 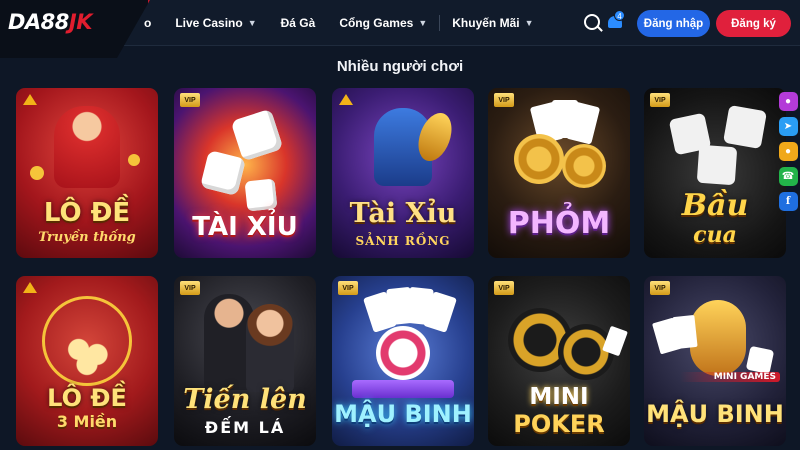 I want to click on game-card-phom: VIP PHỎM, so click(x=559, y=173).